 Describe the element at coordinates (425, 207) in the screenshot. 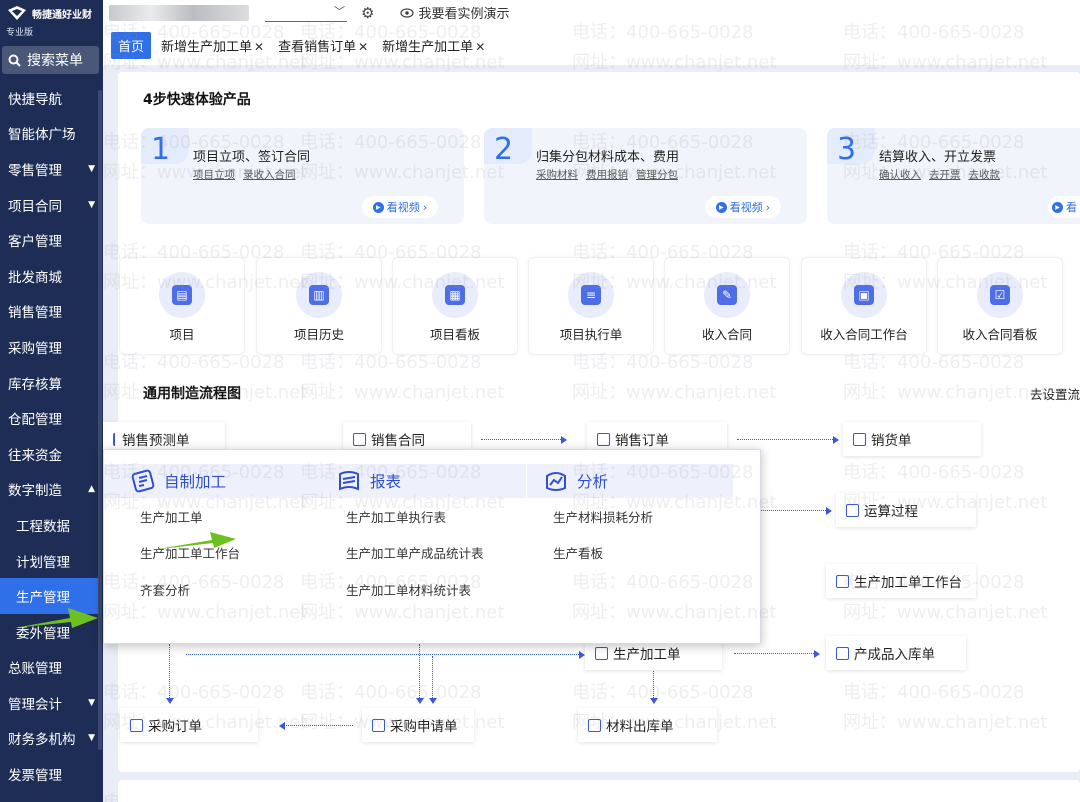

I see `chevron-right-icon: ›` at that location.